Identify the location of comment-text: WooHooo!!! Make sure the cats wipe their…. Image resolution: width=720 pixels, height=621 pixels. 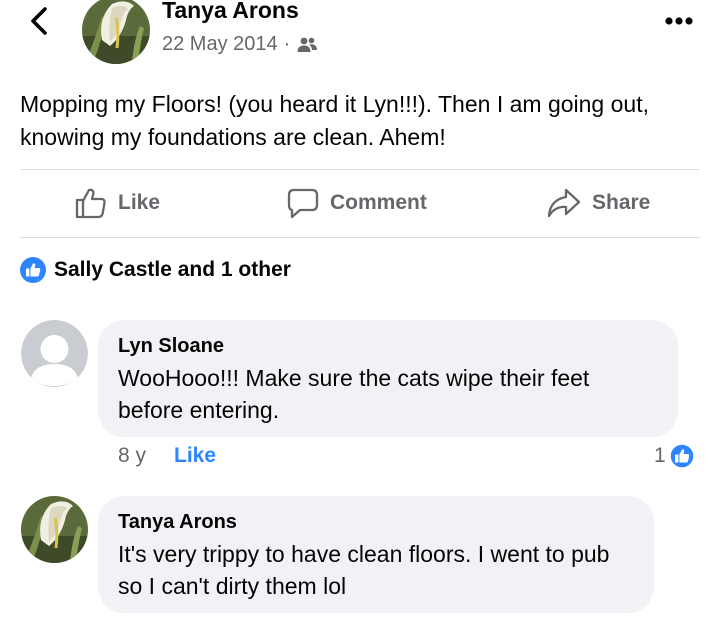
(354, 394).